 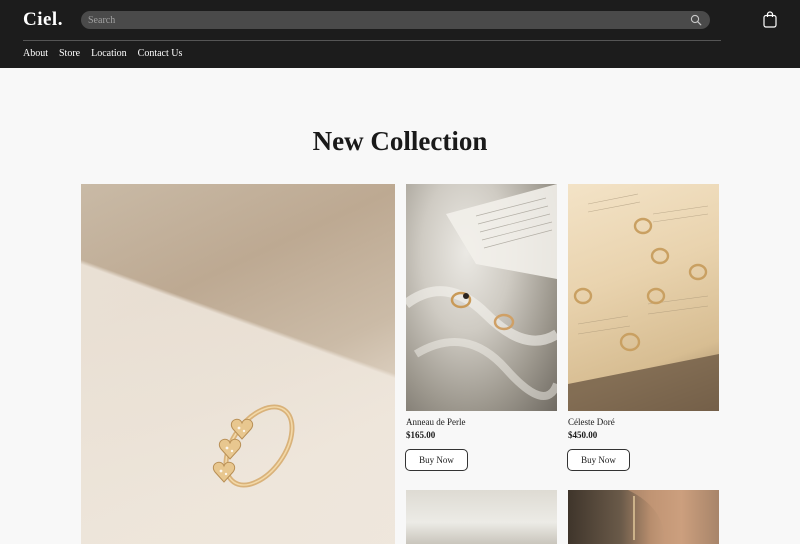 I want to click on header-divider, so click(x=372, y=40).